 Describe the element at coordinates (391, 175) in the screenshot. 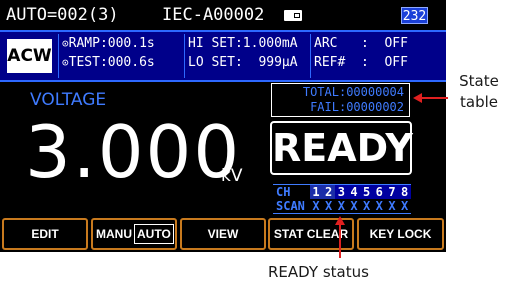

I see `annotation-arrows` at that location.